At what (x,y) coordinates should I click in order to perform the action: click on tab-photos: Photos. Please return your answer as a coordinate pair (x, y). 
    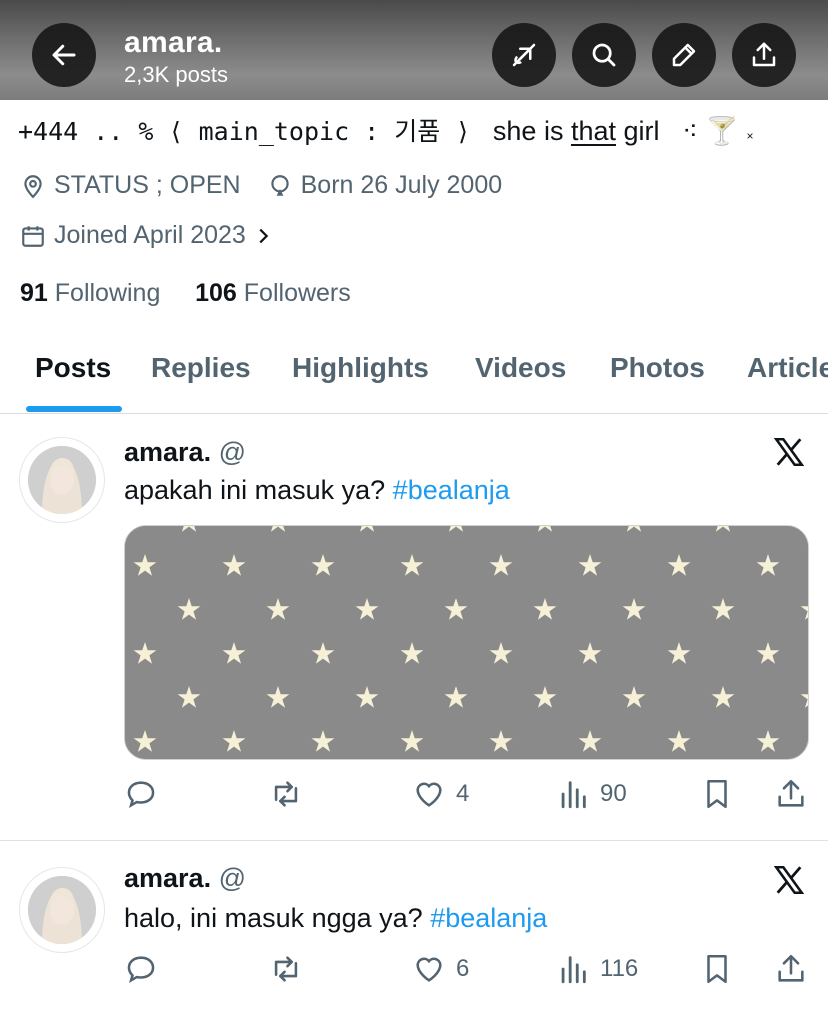
    Looking at the image, I should click on (657, 368).